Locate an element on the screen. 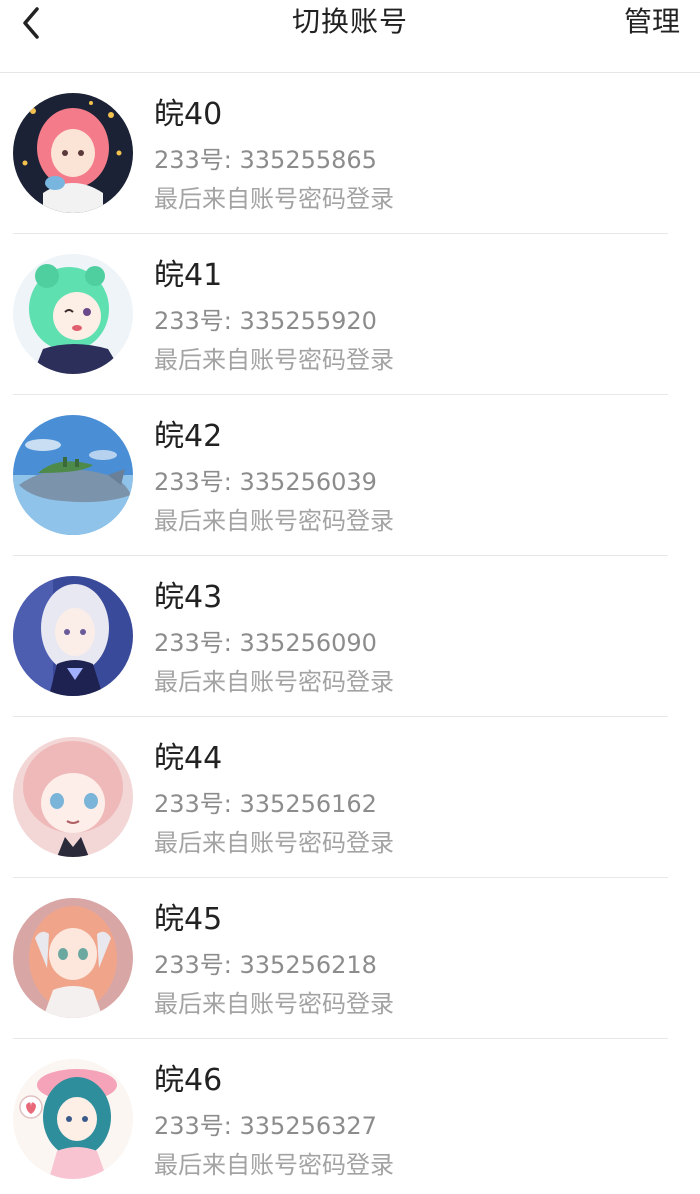 The image size is (700, 1194). account-item-45: 皖45 233号: 335256218 最后来自账号密码登录 is located at coordinates (340, 958).